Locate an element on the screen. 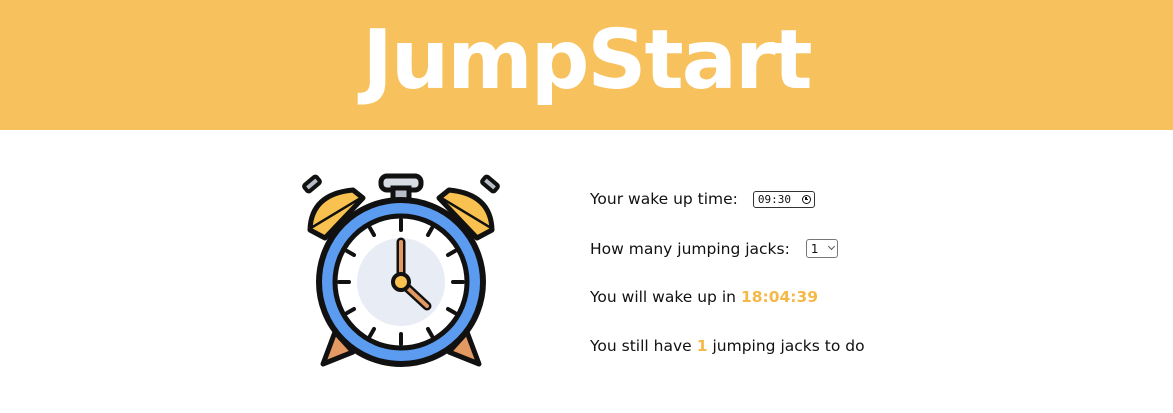 The width and height of the screenshot is (1173, 413). remaining-jacks-count: 1 is located at coordinates (702, 346).